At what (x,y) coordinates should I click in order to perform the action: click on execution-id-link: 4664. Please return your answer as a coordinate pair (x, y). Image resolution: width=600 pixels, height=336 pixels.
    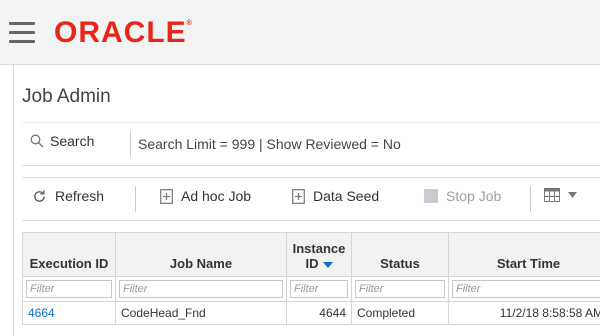
    Looking at the image, I should click on (69, 313).